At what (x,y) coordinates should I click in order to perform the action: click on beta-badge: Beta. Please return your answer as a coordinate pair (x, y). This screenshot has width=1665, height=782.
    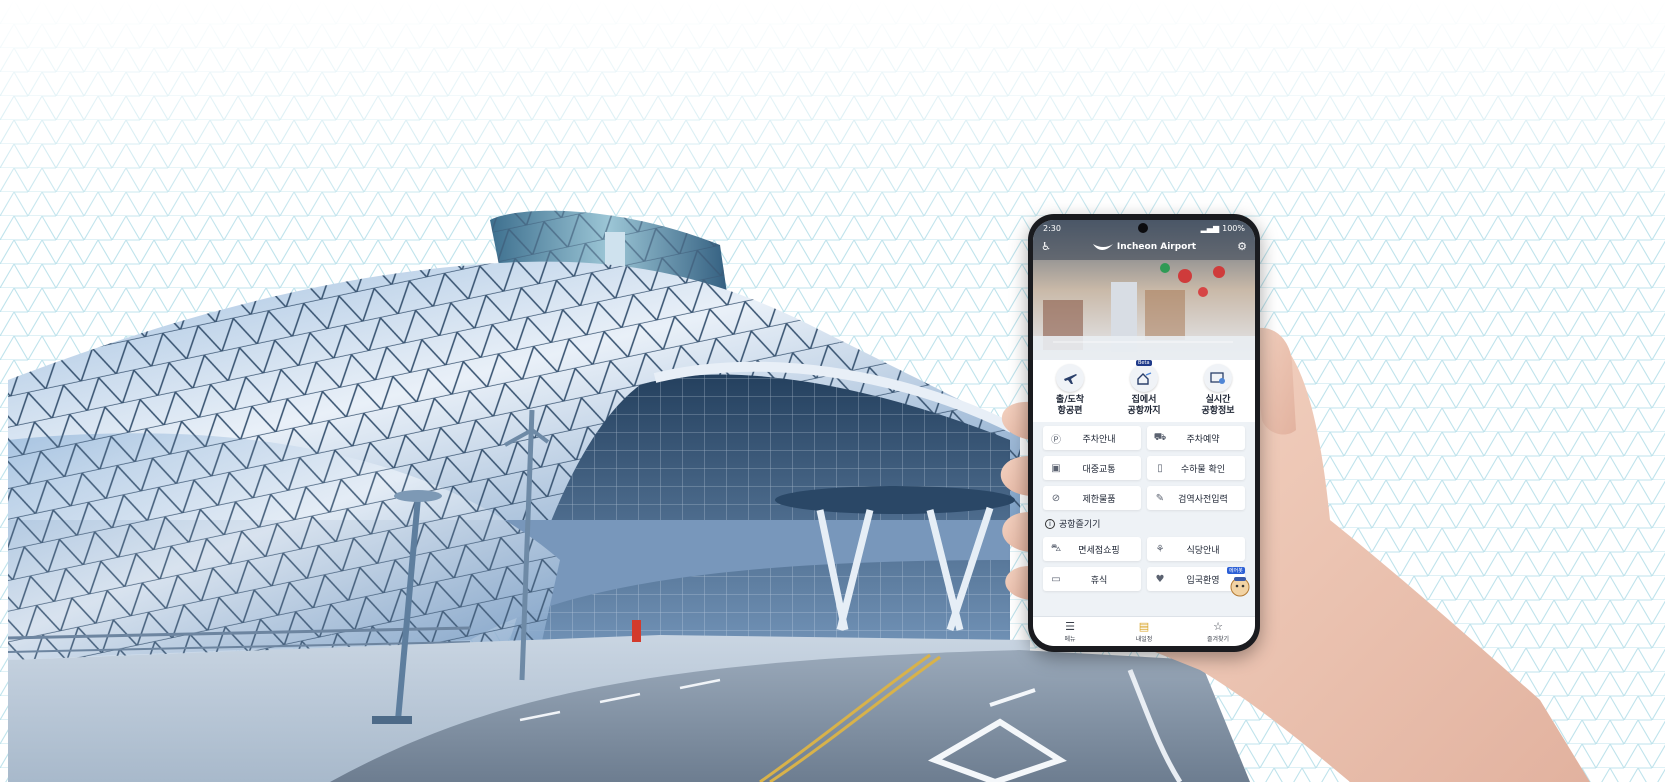
    Looking at the image, I should click on (1144, 363).